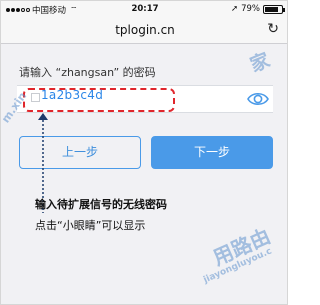 The image size is (320, 305). What do you see at coordinates (274, 9) in the screenshot?
I see `battery-icon` at bounding box center [274, 9].